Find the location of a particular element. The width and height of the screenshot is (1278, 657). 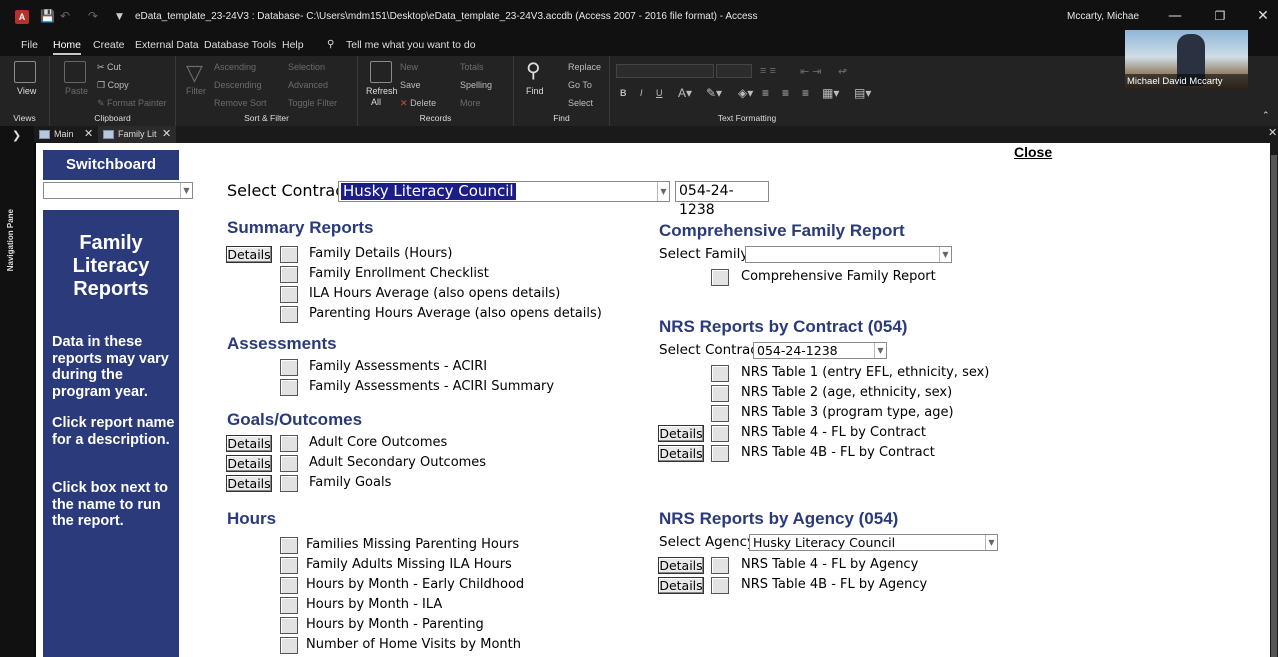

report-link: Hours by Month - Parenting is located at coordinates (395, 624).